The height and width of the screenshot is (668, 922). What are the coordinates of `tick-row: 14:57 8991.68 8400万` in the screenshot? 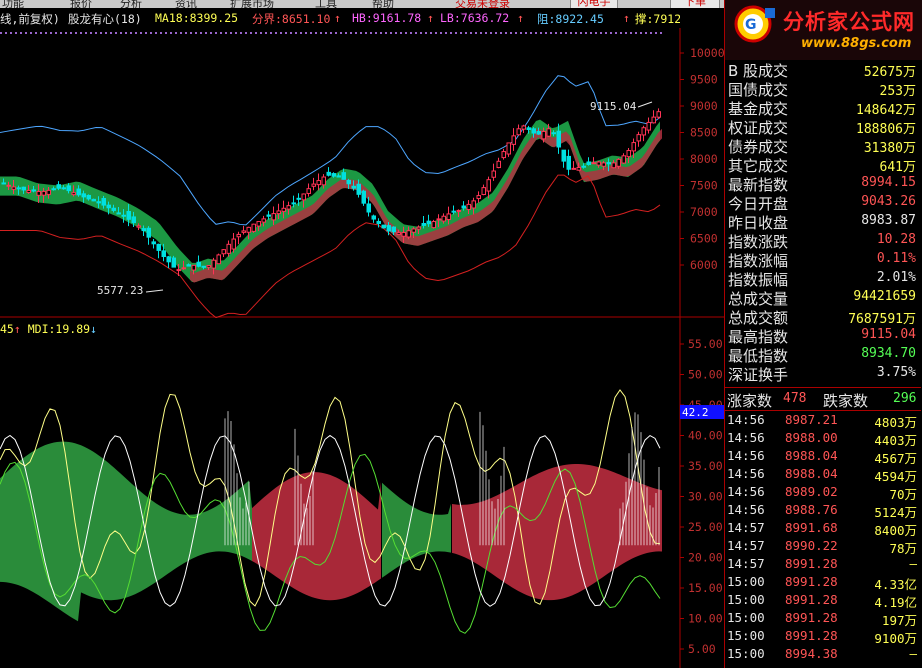 It's located at (823, 529).